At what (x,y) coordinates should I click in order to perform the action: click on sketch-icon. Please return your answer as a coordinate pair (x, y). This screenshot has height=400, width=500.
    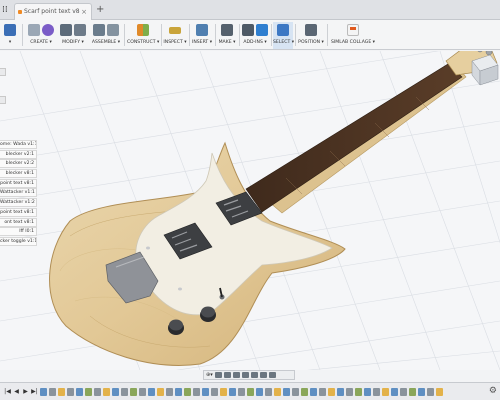
    Looking at the image, I should click on (34, 30).